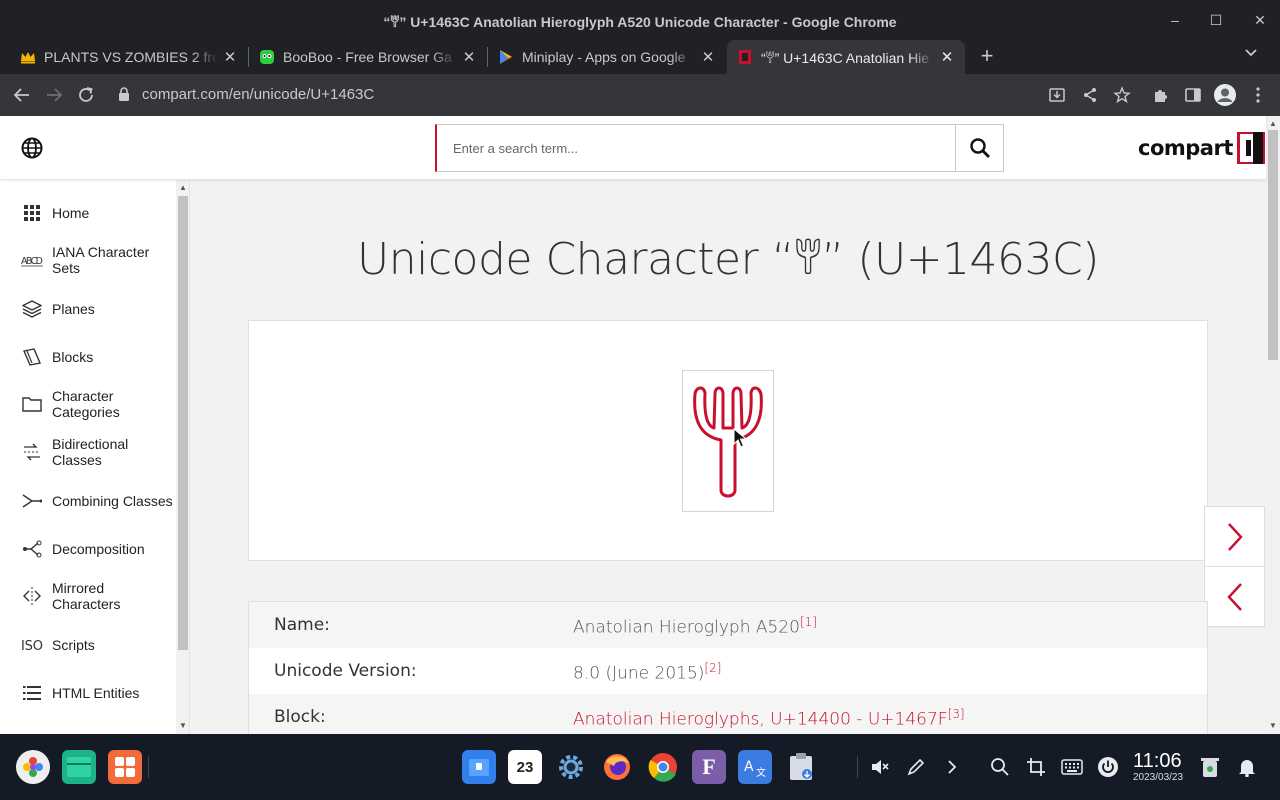 The image size is (1280, 800). What do you see at coordinates (258, 94) in the screenshot?
I see `url-text: compart.com/en/unicode/U+1463C` at bounding box center [258, 94].